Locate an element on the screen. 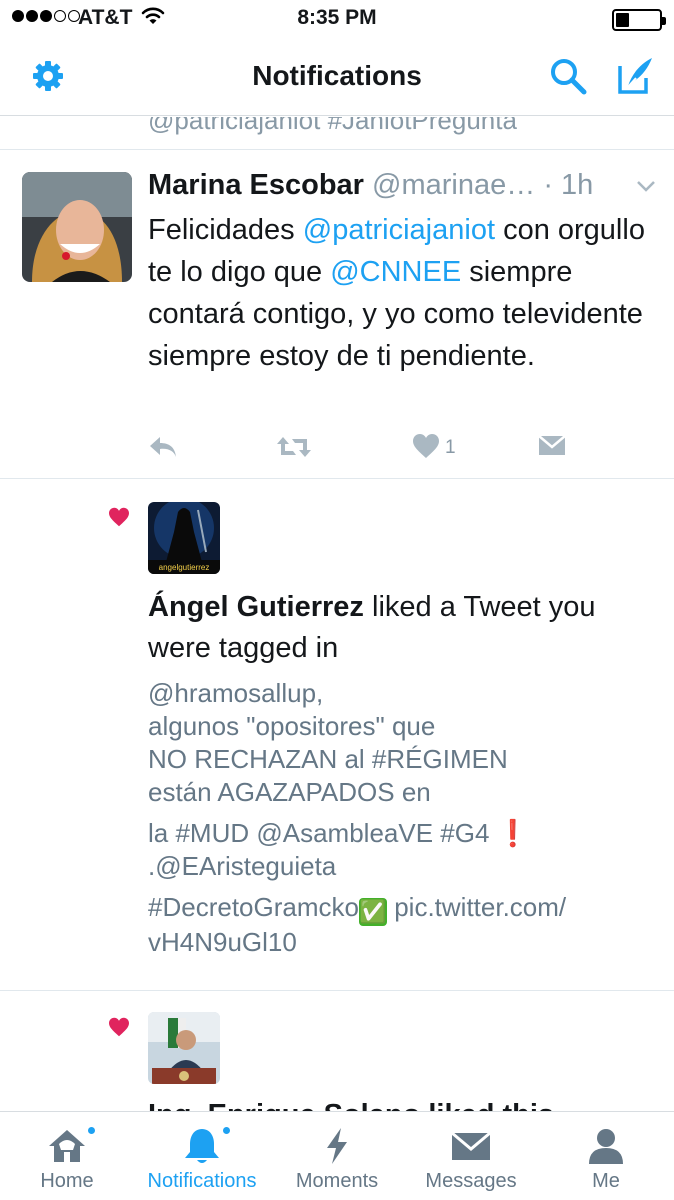  reply-icon is located at coordinates (163, 447).